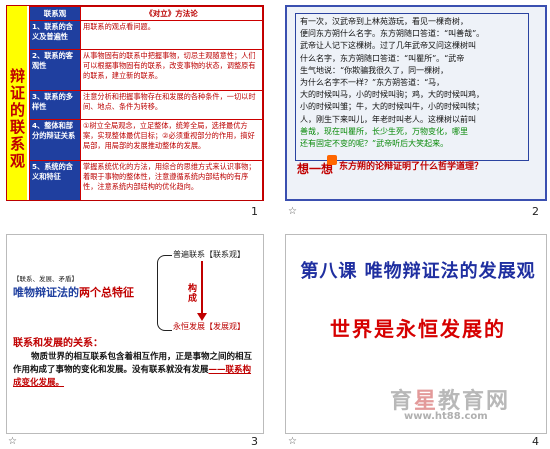  Describe the element at coordinates (418, 329) in the screenshot. I see `lesson-subtitle: 世界是永恒发展的` at that location.